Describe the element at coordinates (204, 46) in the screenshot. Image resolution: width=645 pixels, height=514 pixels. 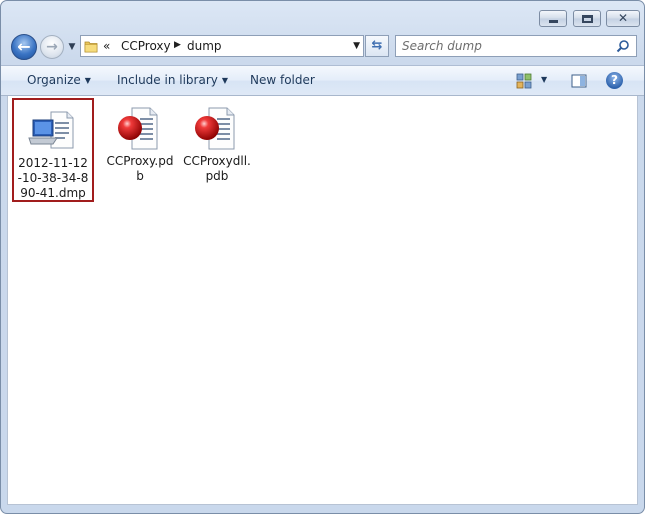
I see `breadcrumb-dump: dump` at that location.